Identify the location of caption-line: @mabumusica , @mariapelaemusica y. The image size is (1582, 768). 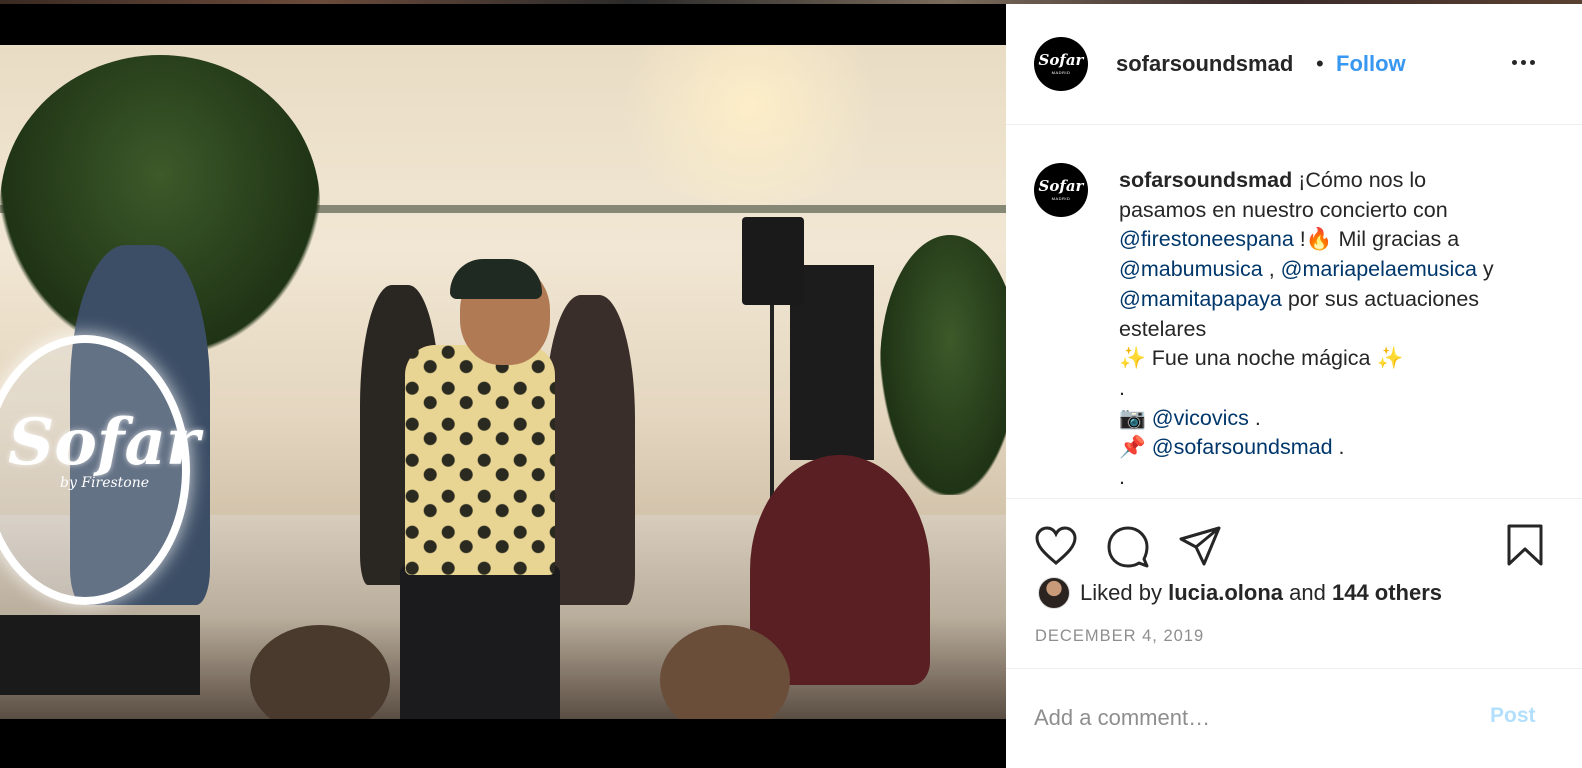
(1339, 270).